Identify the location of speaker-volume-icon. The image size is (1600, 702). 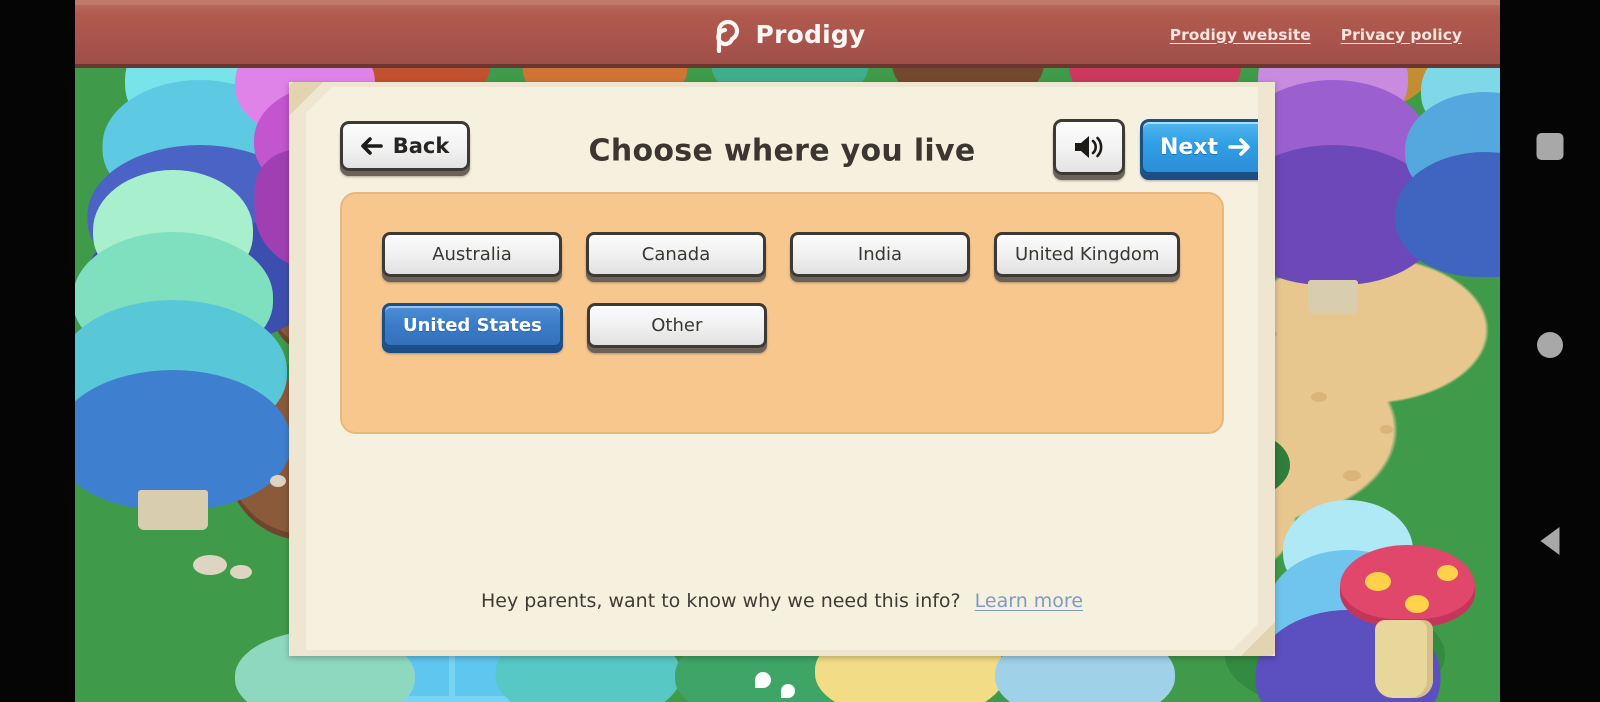
(1089, 147).